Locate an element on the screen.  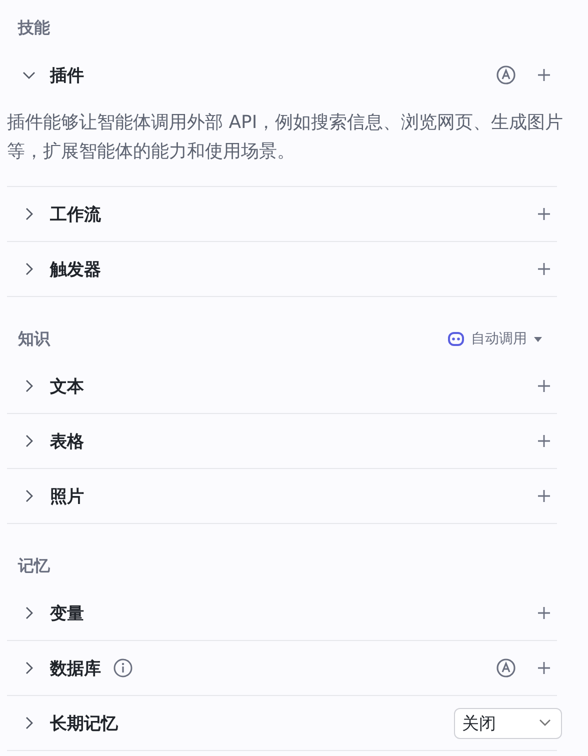
item-label: 照片 is located at coordinates (67, 497).